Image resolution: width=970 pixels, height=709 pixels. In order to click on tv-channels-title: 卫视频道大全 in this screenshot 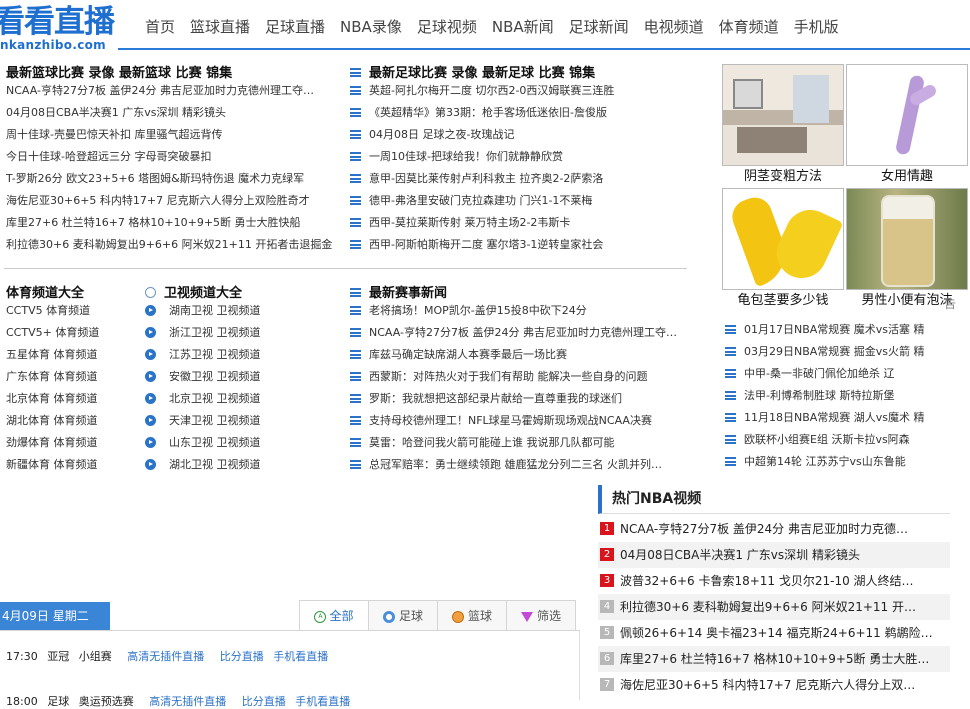, I will do `click(193, 291)`.